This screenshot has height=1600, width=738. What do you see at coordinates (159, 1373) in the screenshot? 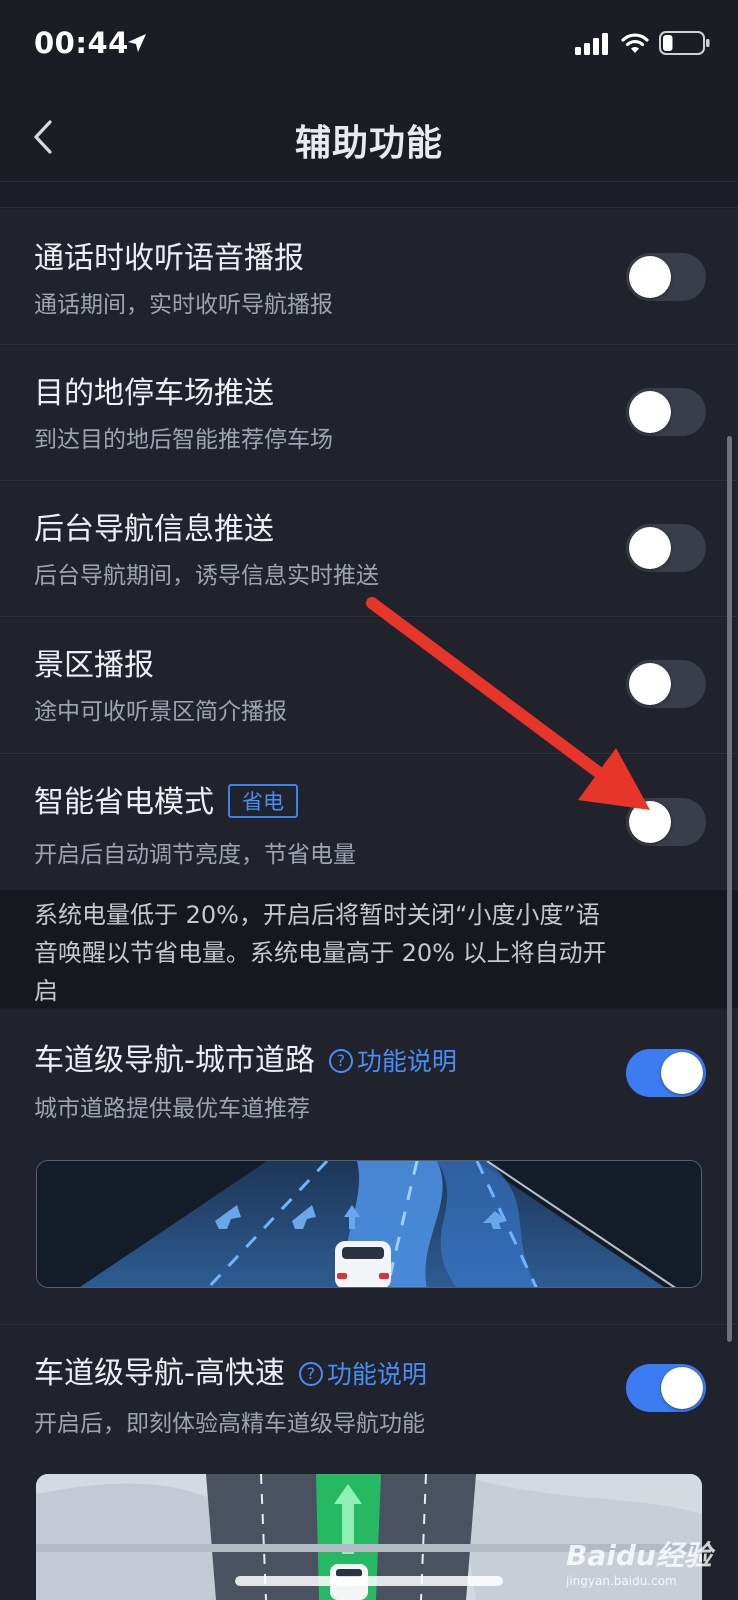
I see `setting-title-text: 车道级导航-高快速` at bounding box center [159, 1373].